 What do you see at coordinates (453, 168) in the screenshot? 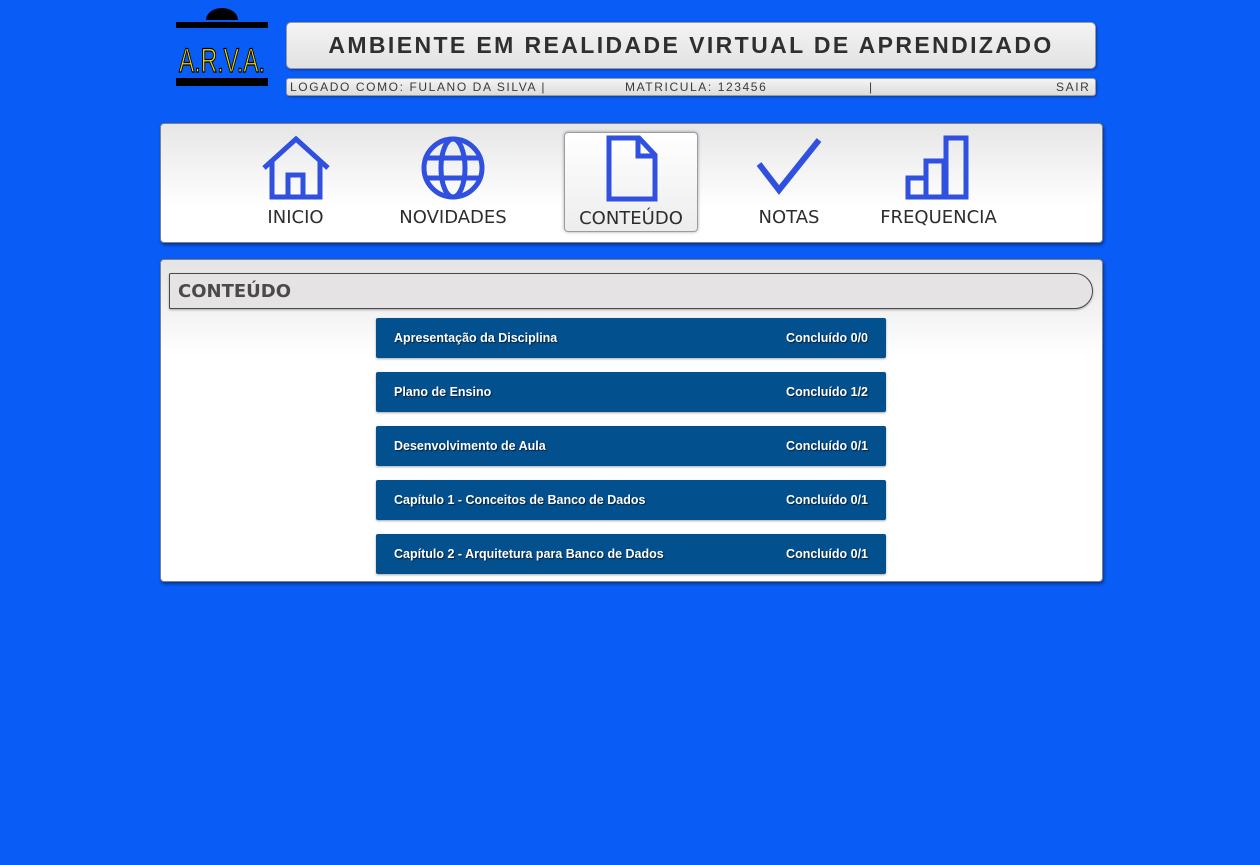
I see `globe-icon` at bounding box center [453, 168].